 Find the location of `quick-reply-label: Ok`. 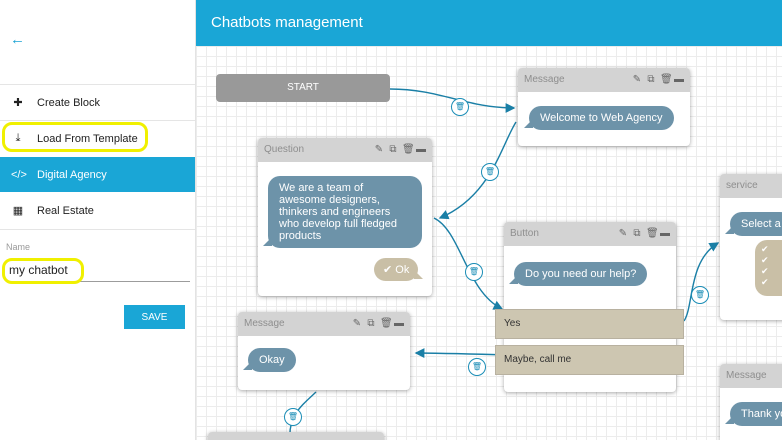

quick-reply-label: Ok is located at coordinates (402, 270).